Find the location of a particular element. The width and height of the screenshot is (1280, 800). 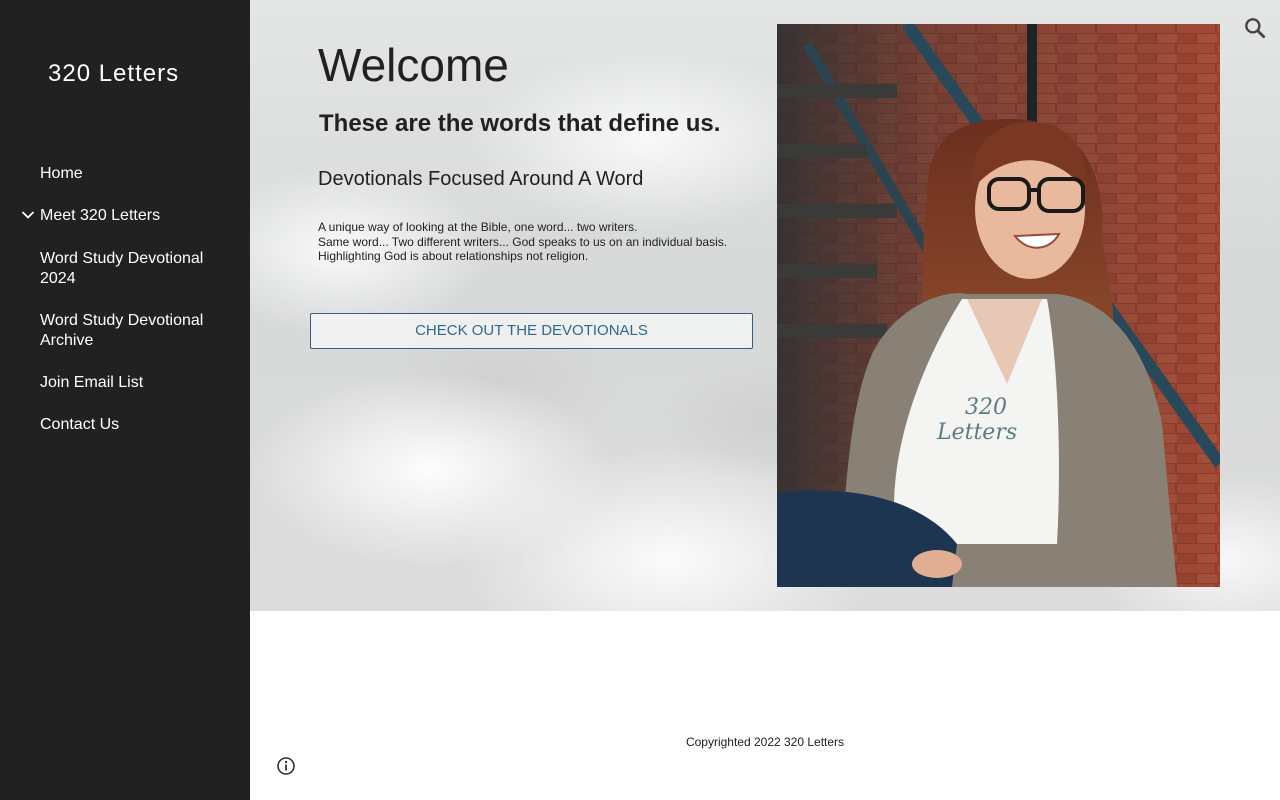

site-title: 320 Letters is located at coordinates (113, 74).